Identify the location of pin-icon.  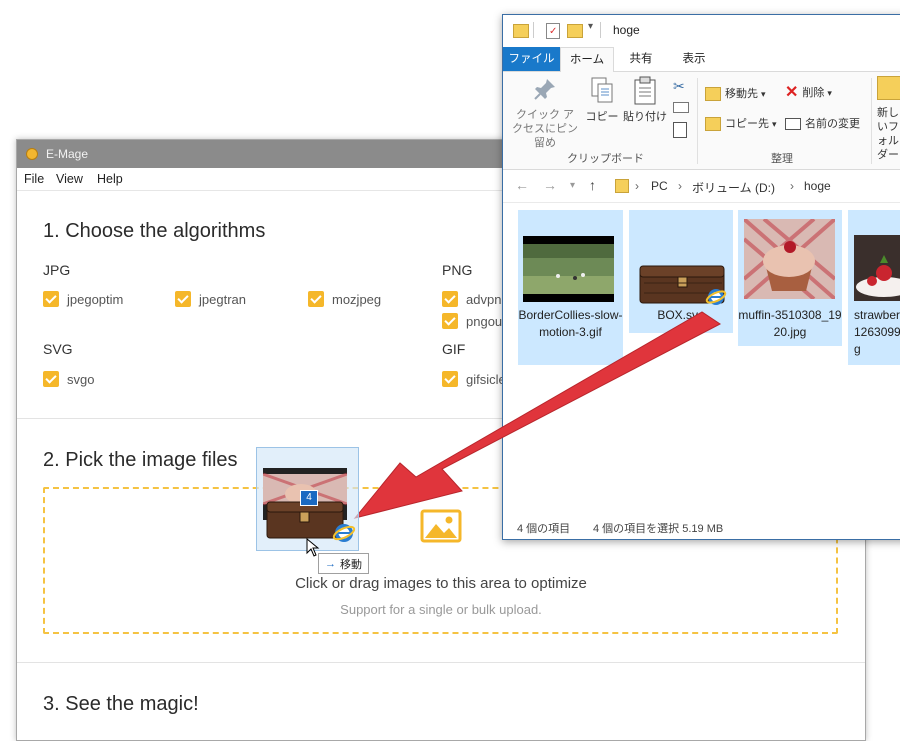
(544, 89).